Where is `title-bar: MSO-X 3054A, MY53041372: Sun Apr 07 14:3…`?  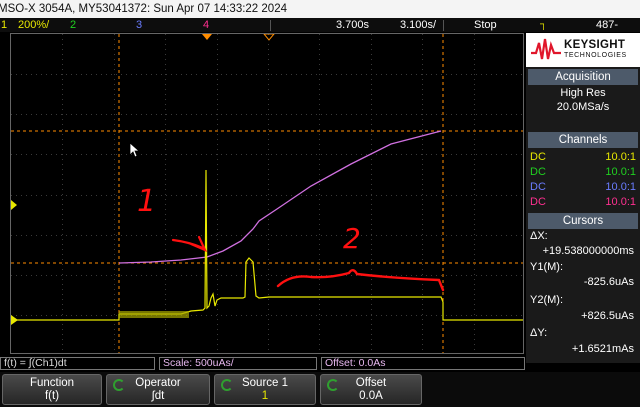 title-bar: MSO-X 3054A, MY53041372: Sun Apr 07 14:3… is located at coordinates (320, 9).